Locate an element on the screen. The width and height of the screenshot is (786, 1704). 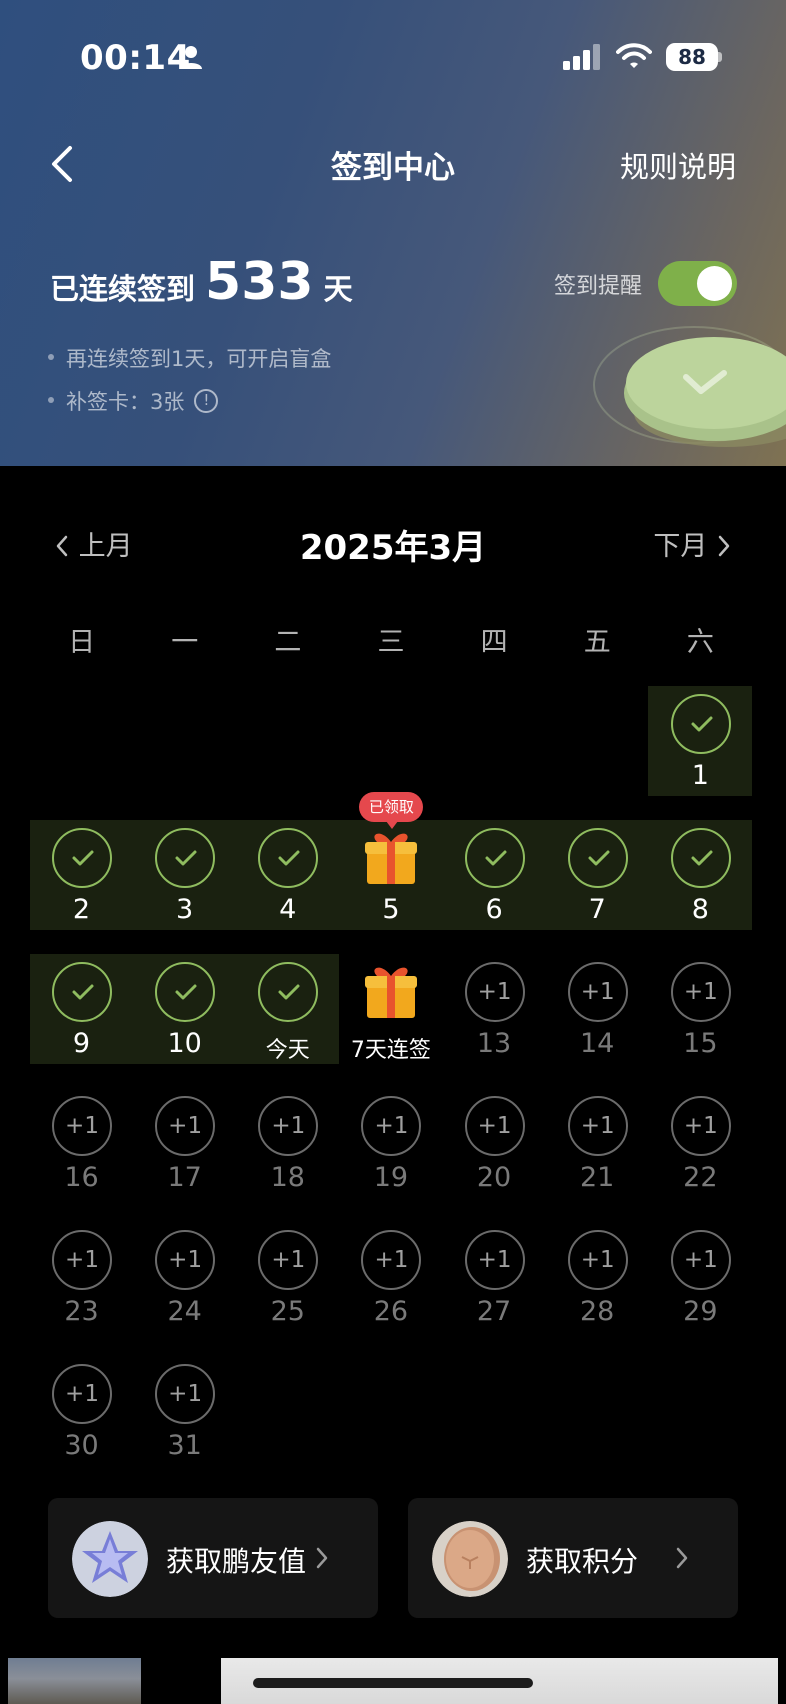
calendar-day: +1 30 is located at coordinates (81, 1416).